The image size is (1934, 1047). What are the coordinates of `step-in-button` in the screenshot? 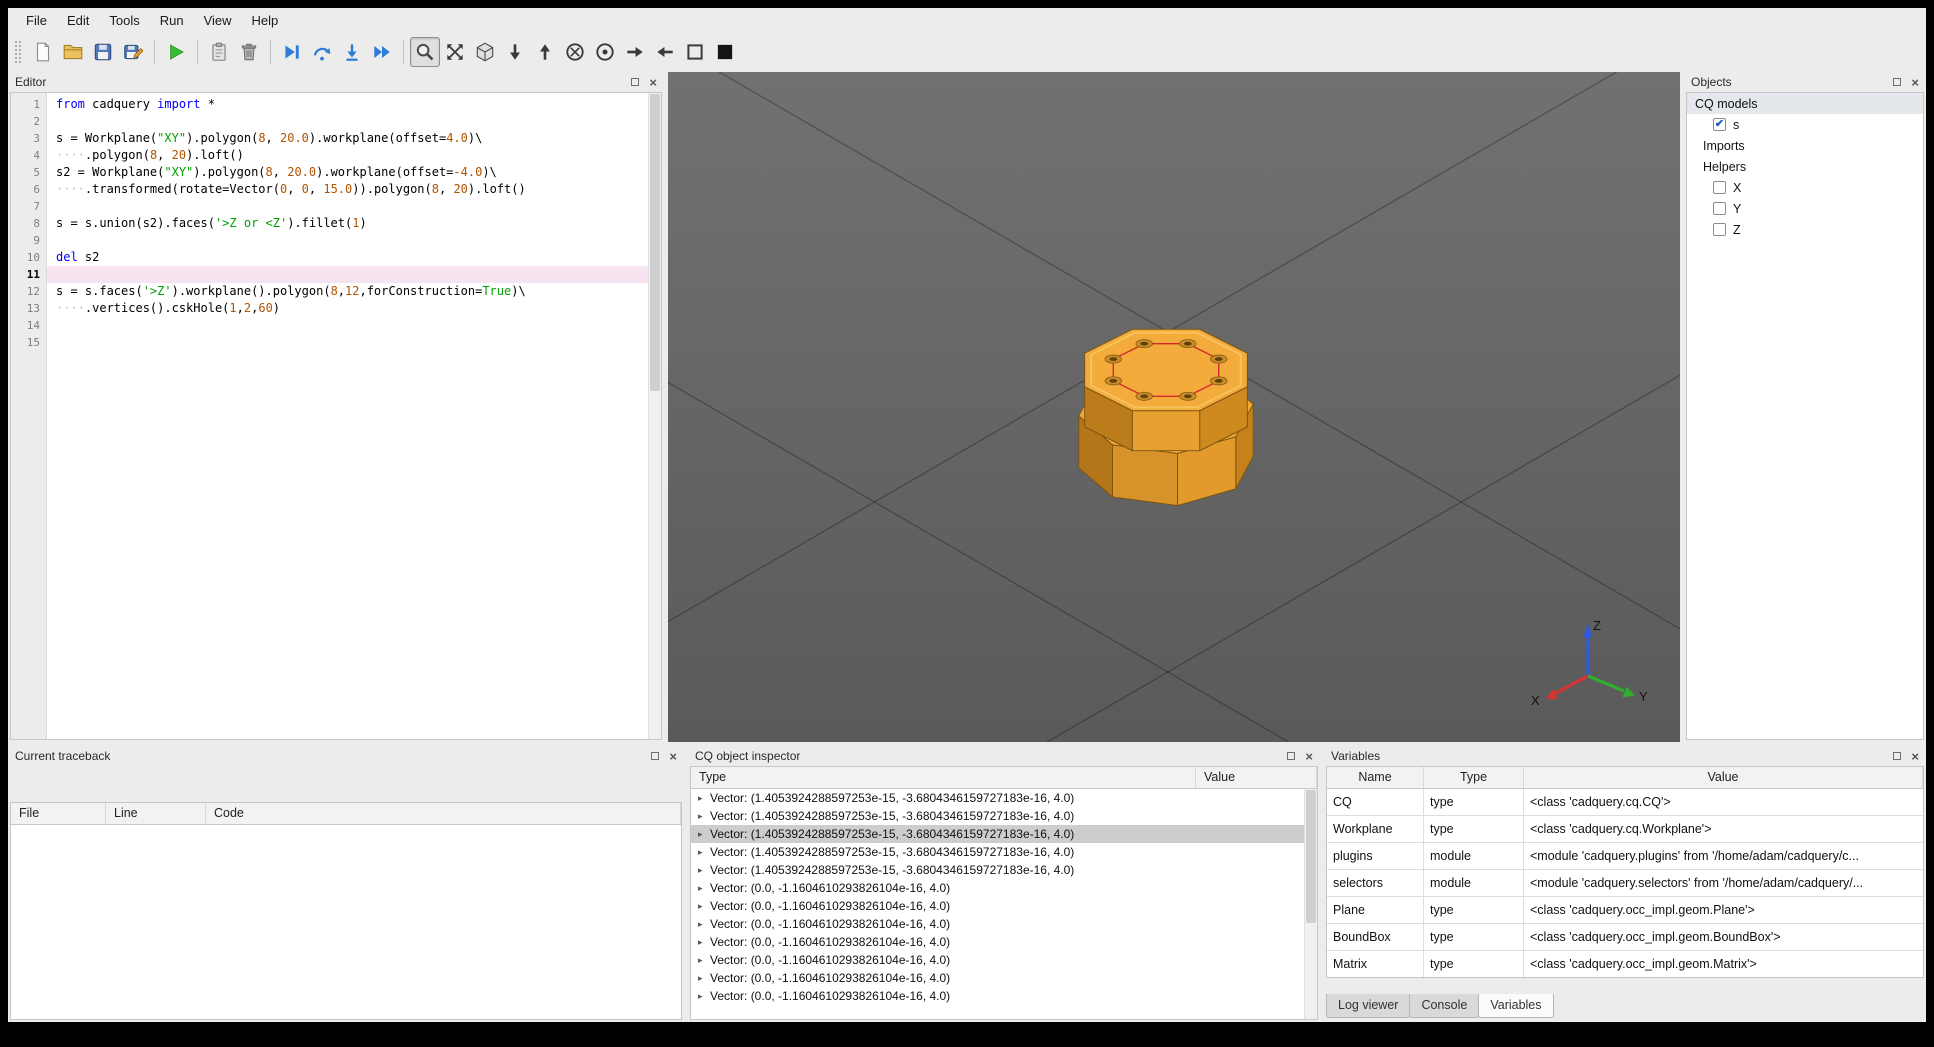 It's located at (352, 52).